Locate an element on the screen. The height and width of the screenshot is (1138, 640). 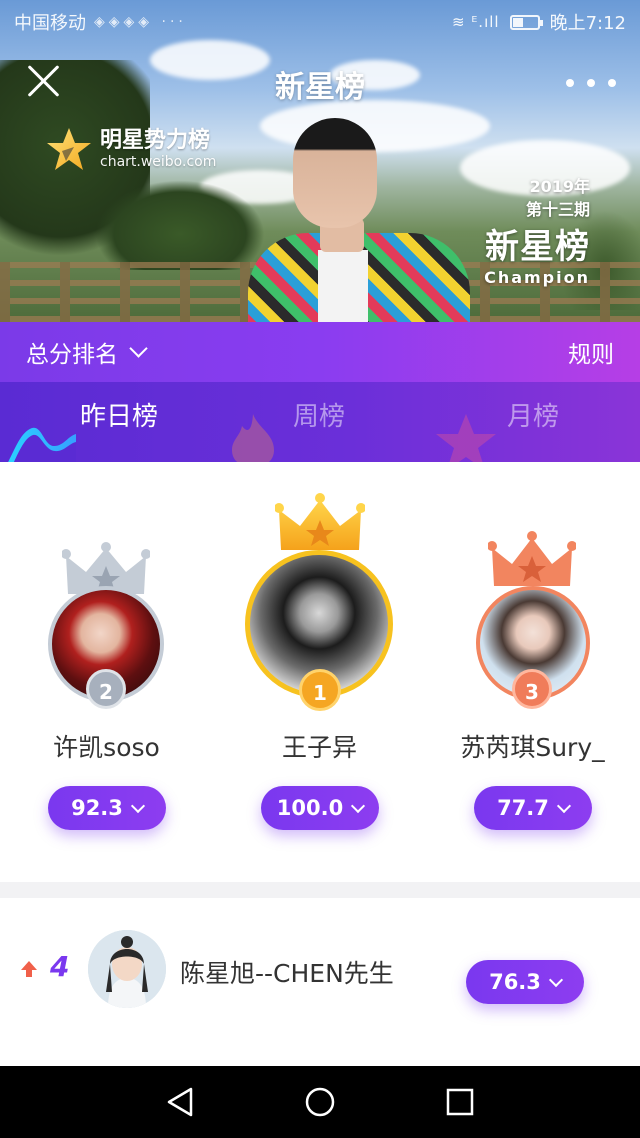
banner-year: 2019年 is located at coordinates (559, 186).